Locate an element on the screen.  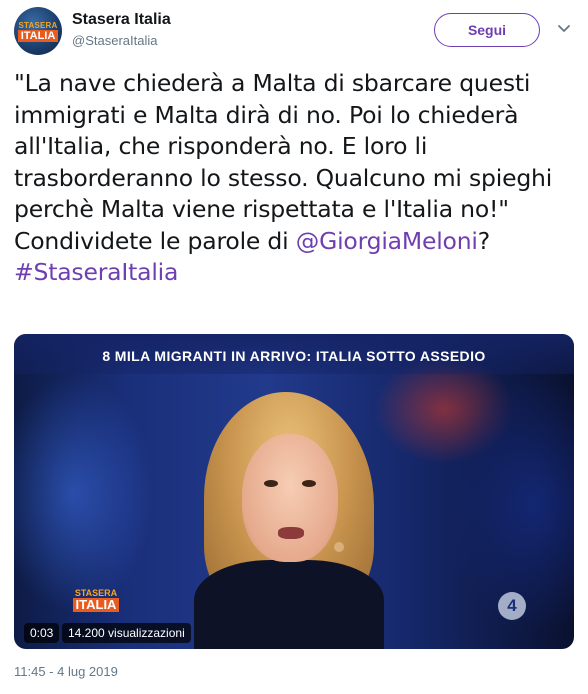
video-duration: 0:03 is located at coordinates (42, 633).